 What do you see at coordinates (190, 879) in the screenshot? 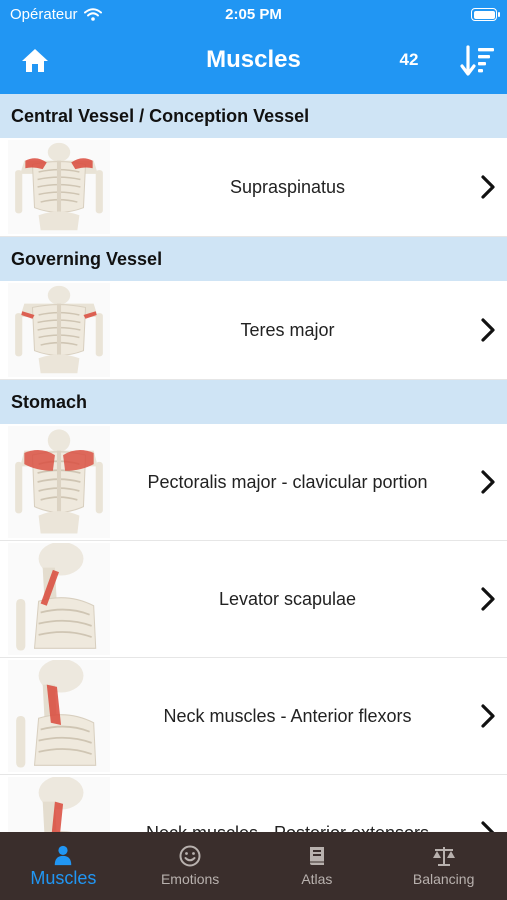
I see `tab-label: Emotions` at bounding box center [190, 879].